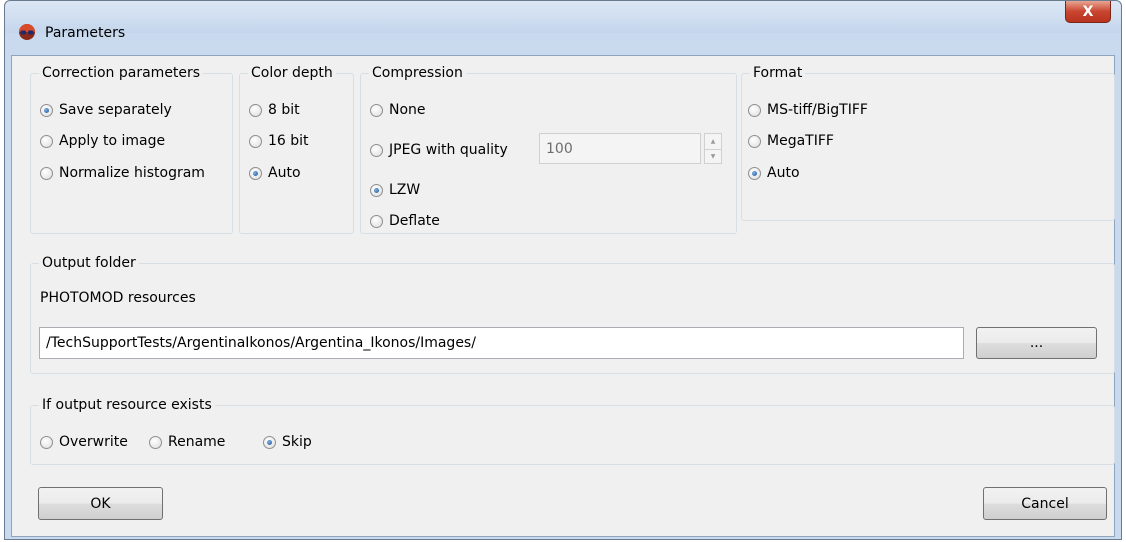  What do you see at coordinates (405, 190) in the screenshot?
I see `radio-label: LZW` at bounding box center [405, 190].